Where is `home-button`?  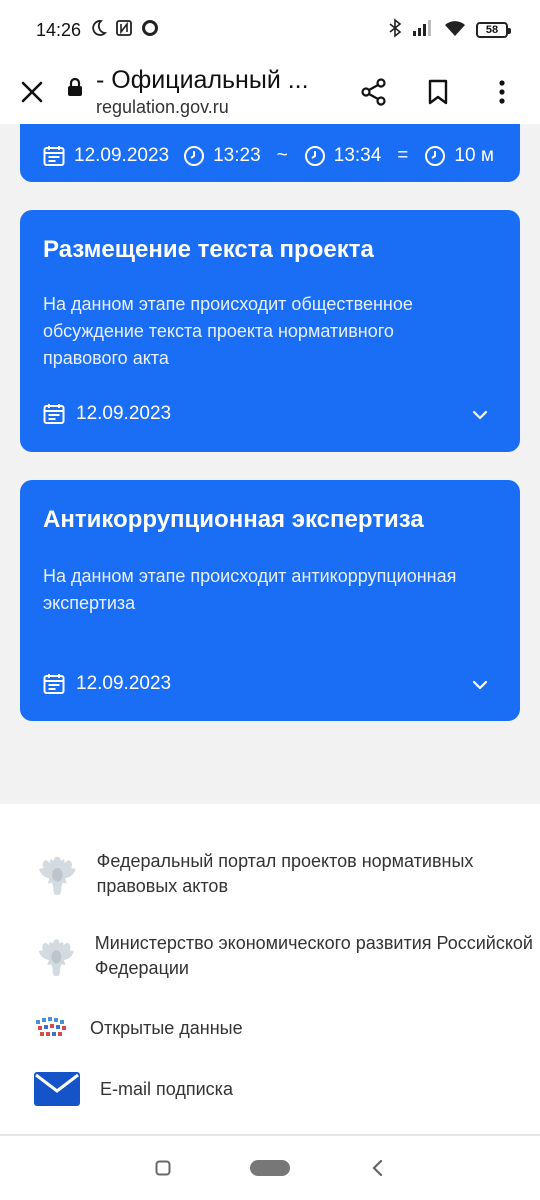 home-button is located at coordinates (269, 1168).